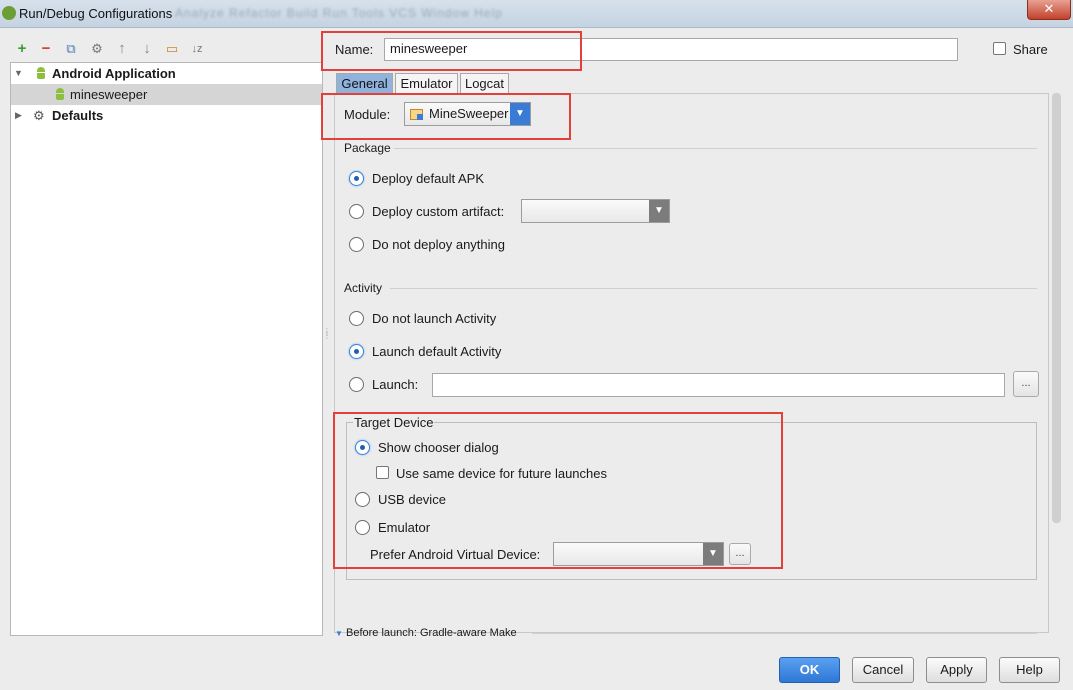 This screenshot has height=690, width=1073. What do you see at coordinates (484, 83) in the screenshot?
I see `tab-logcat: Logcat` at bounding box center [484, 83].